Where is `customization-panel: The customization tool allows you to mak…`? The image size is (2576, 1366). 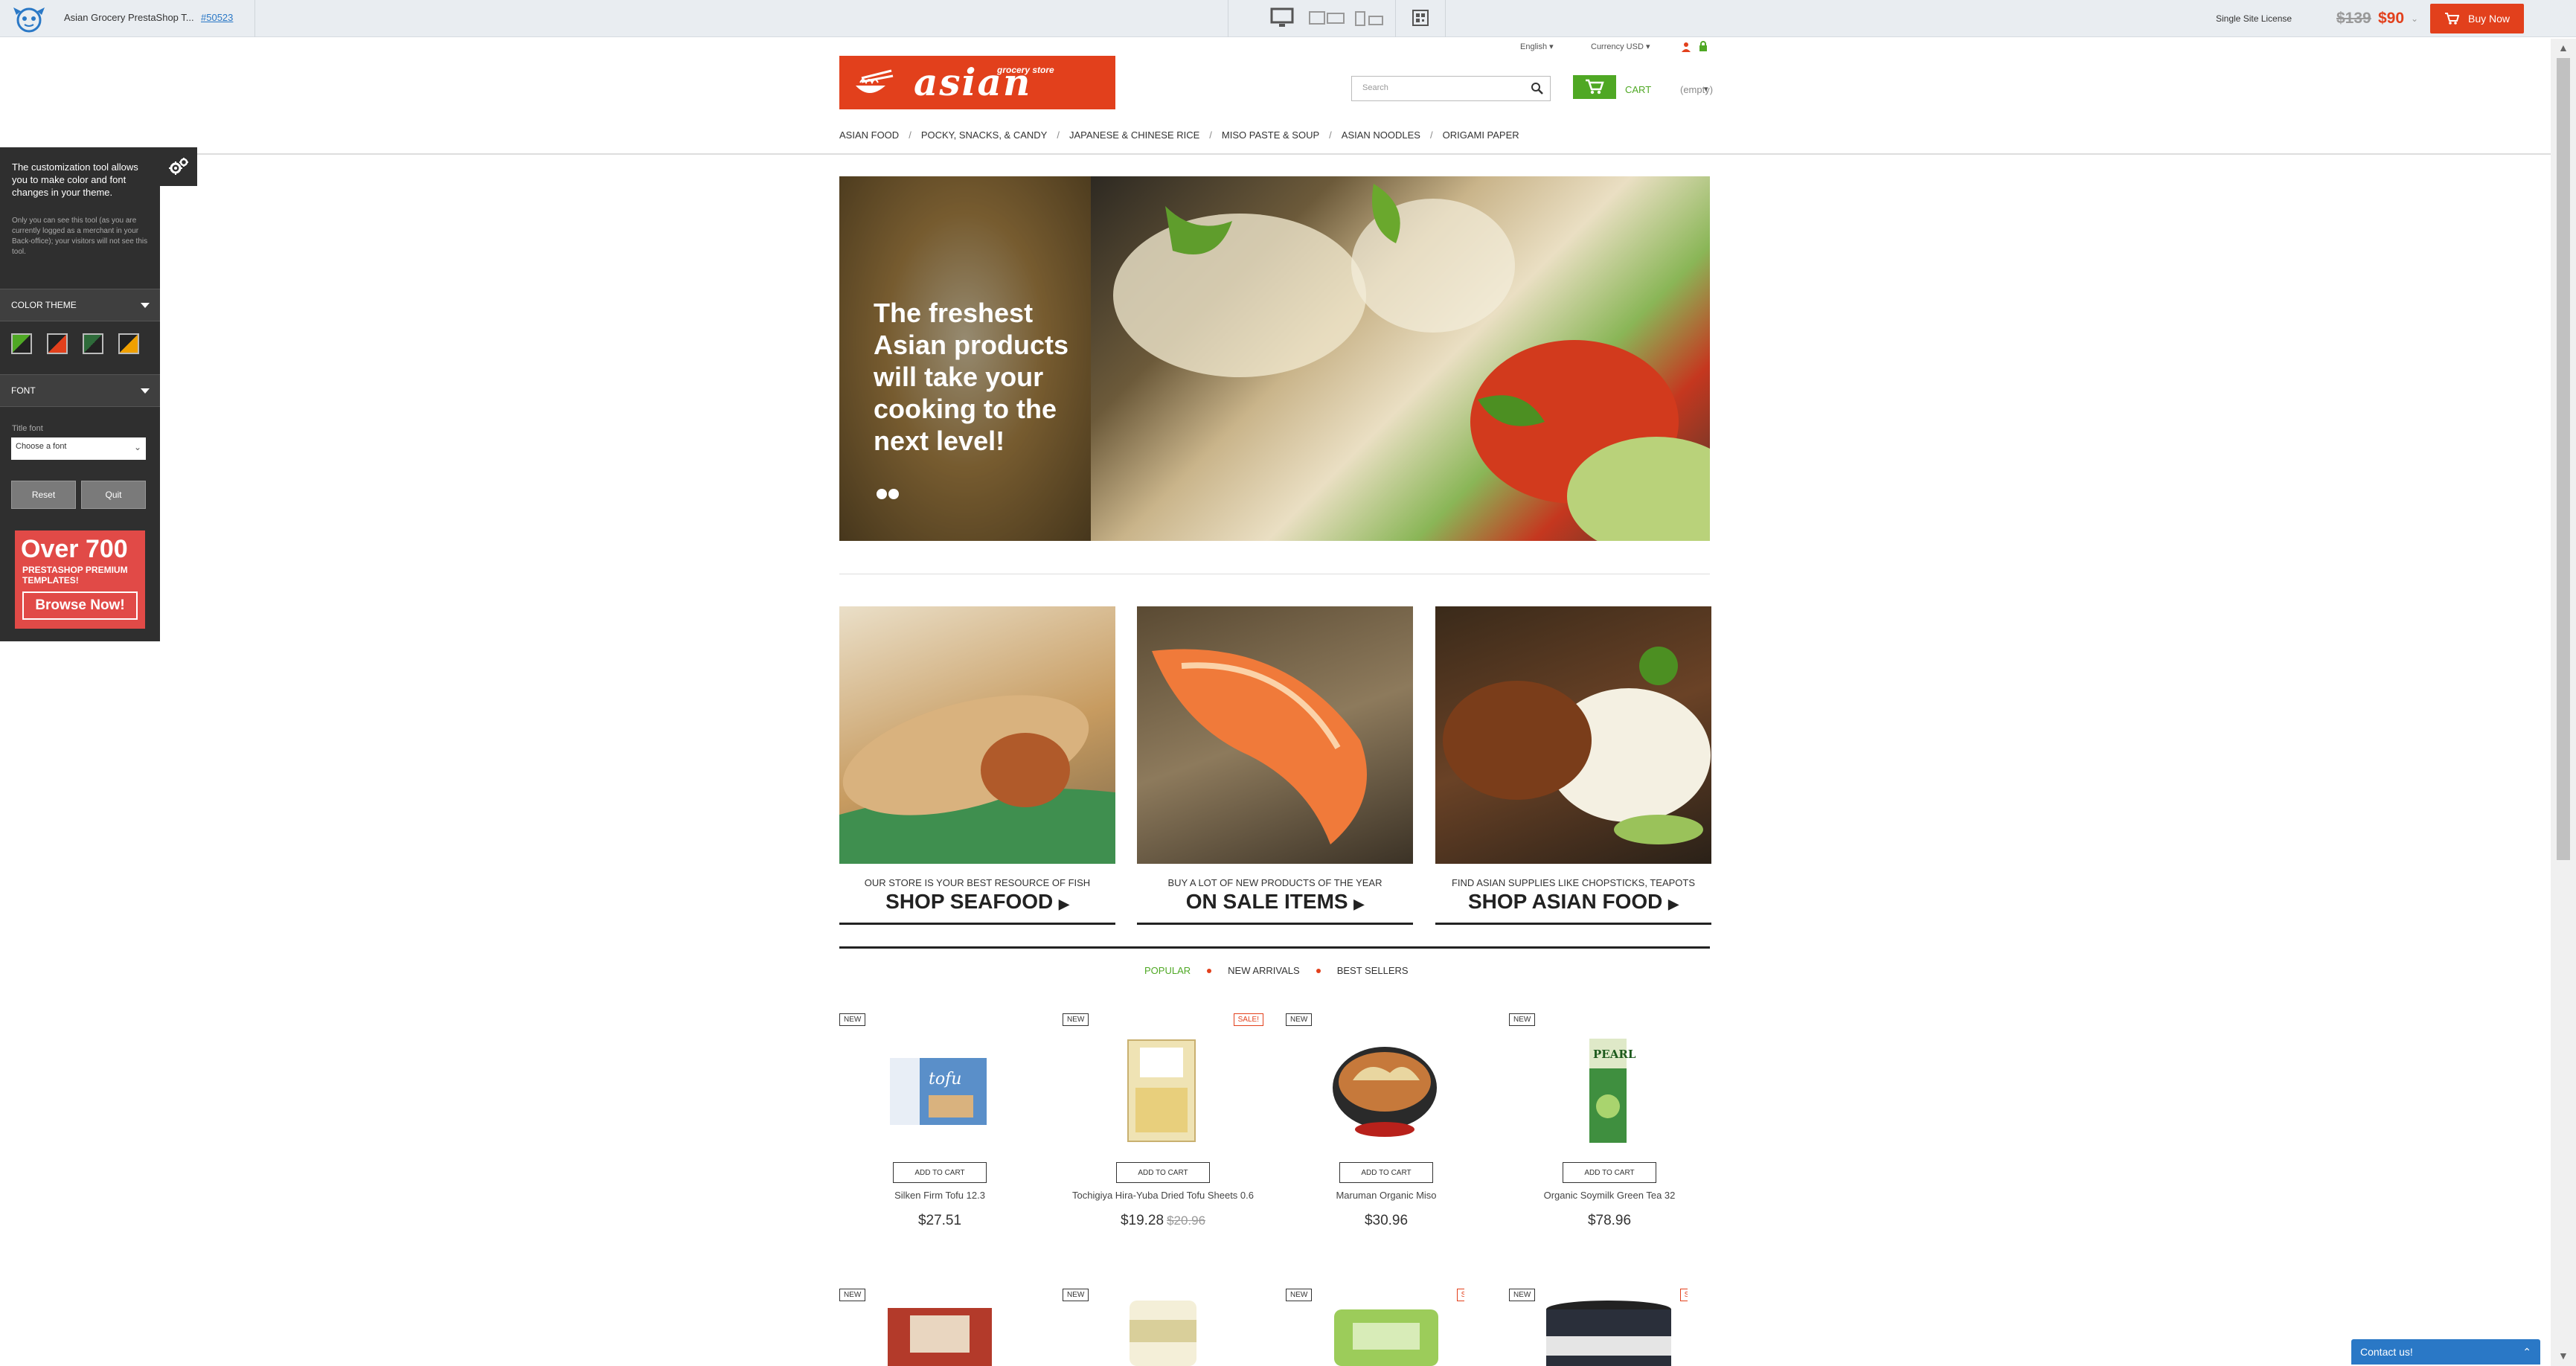 customization-panel: The customization tool allows you to mak… is located at coordinates (80, 394).